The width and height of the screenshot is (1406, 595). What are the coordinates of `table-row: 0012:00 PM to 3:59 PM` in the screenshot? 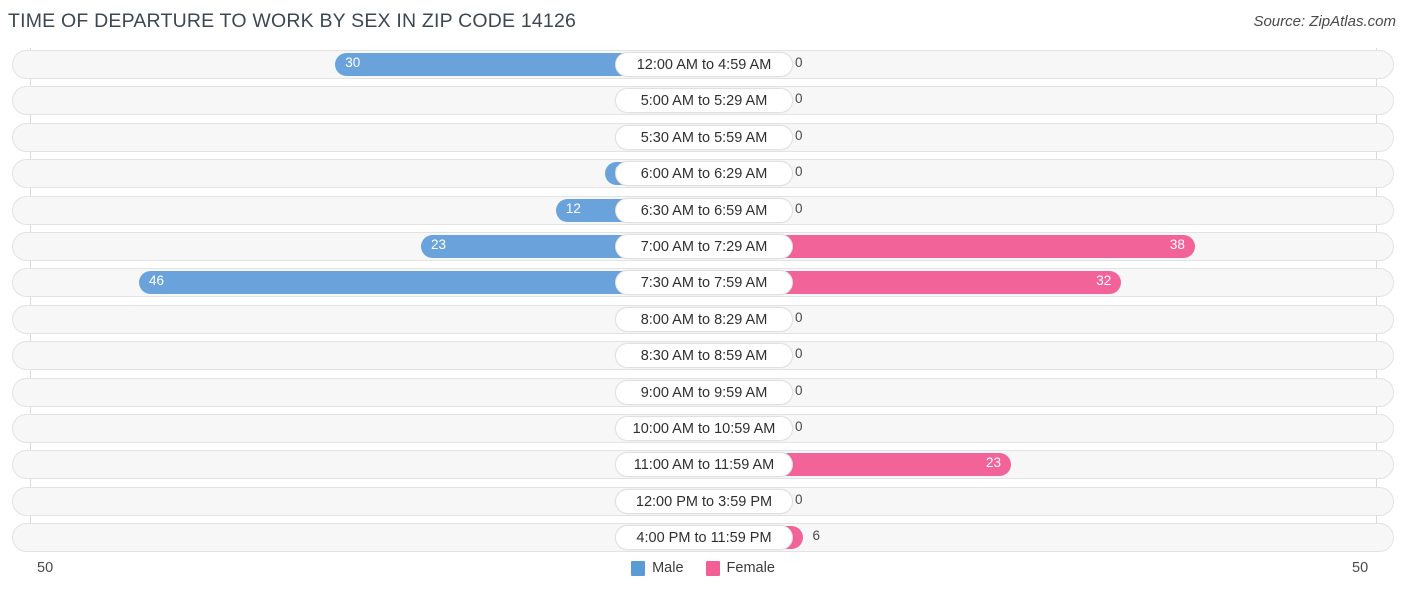 It's located at (703, 501).